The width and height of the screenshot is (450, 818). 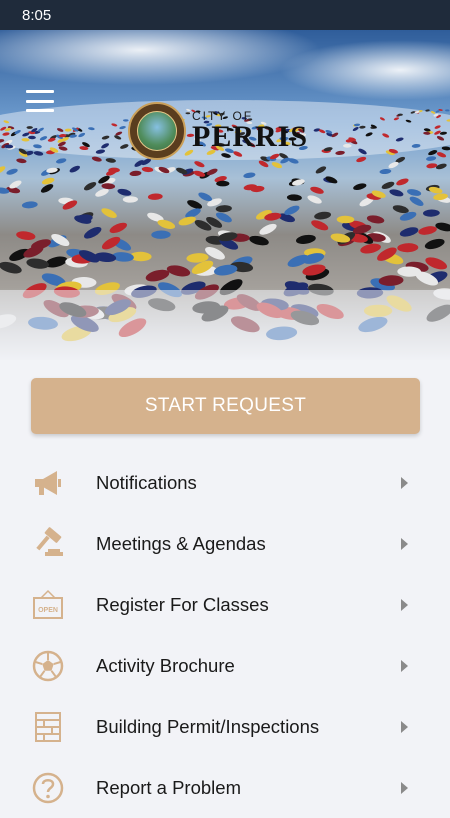 What do you see at coordinates (182, 604) in the screenshot?
I see `menu-item-label: Register For Classes` at bounding box center [182, 604].